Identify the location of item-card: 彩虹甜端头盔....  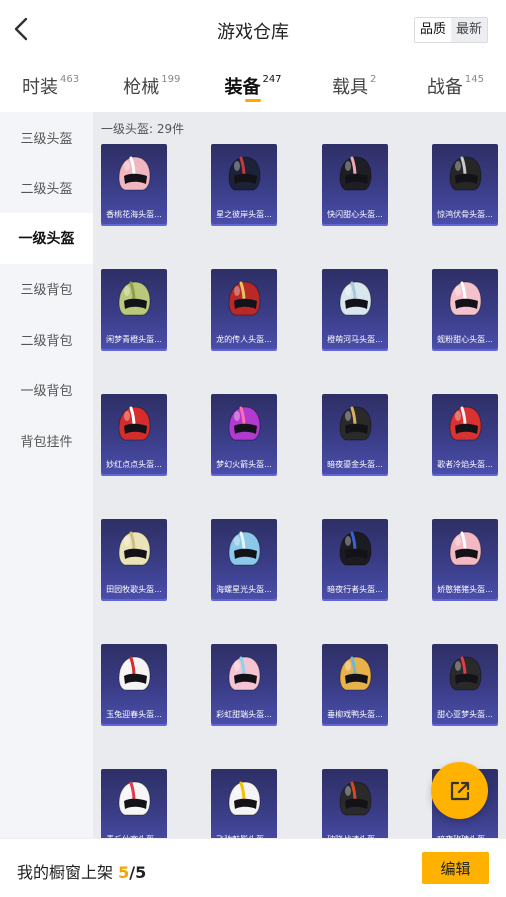
(244, 684).